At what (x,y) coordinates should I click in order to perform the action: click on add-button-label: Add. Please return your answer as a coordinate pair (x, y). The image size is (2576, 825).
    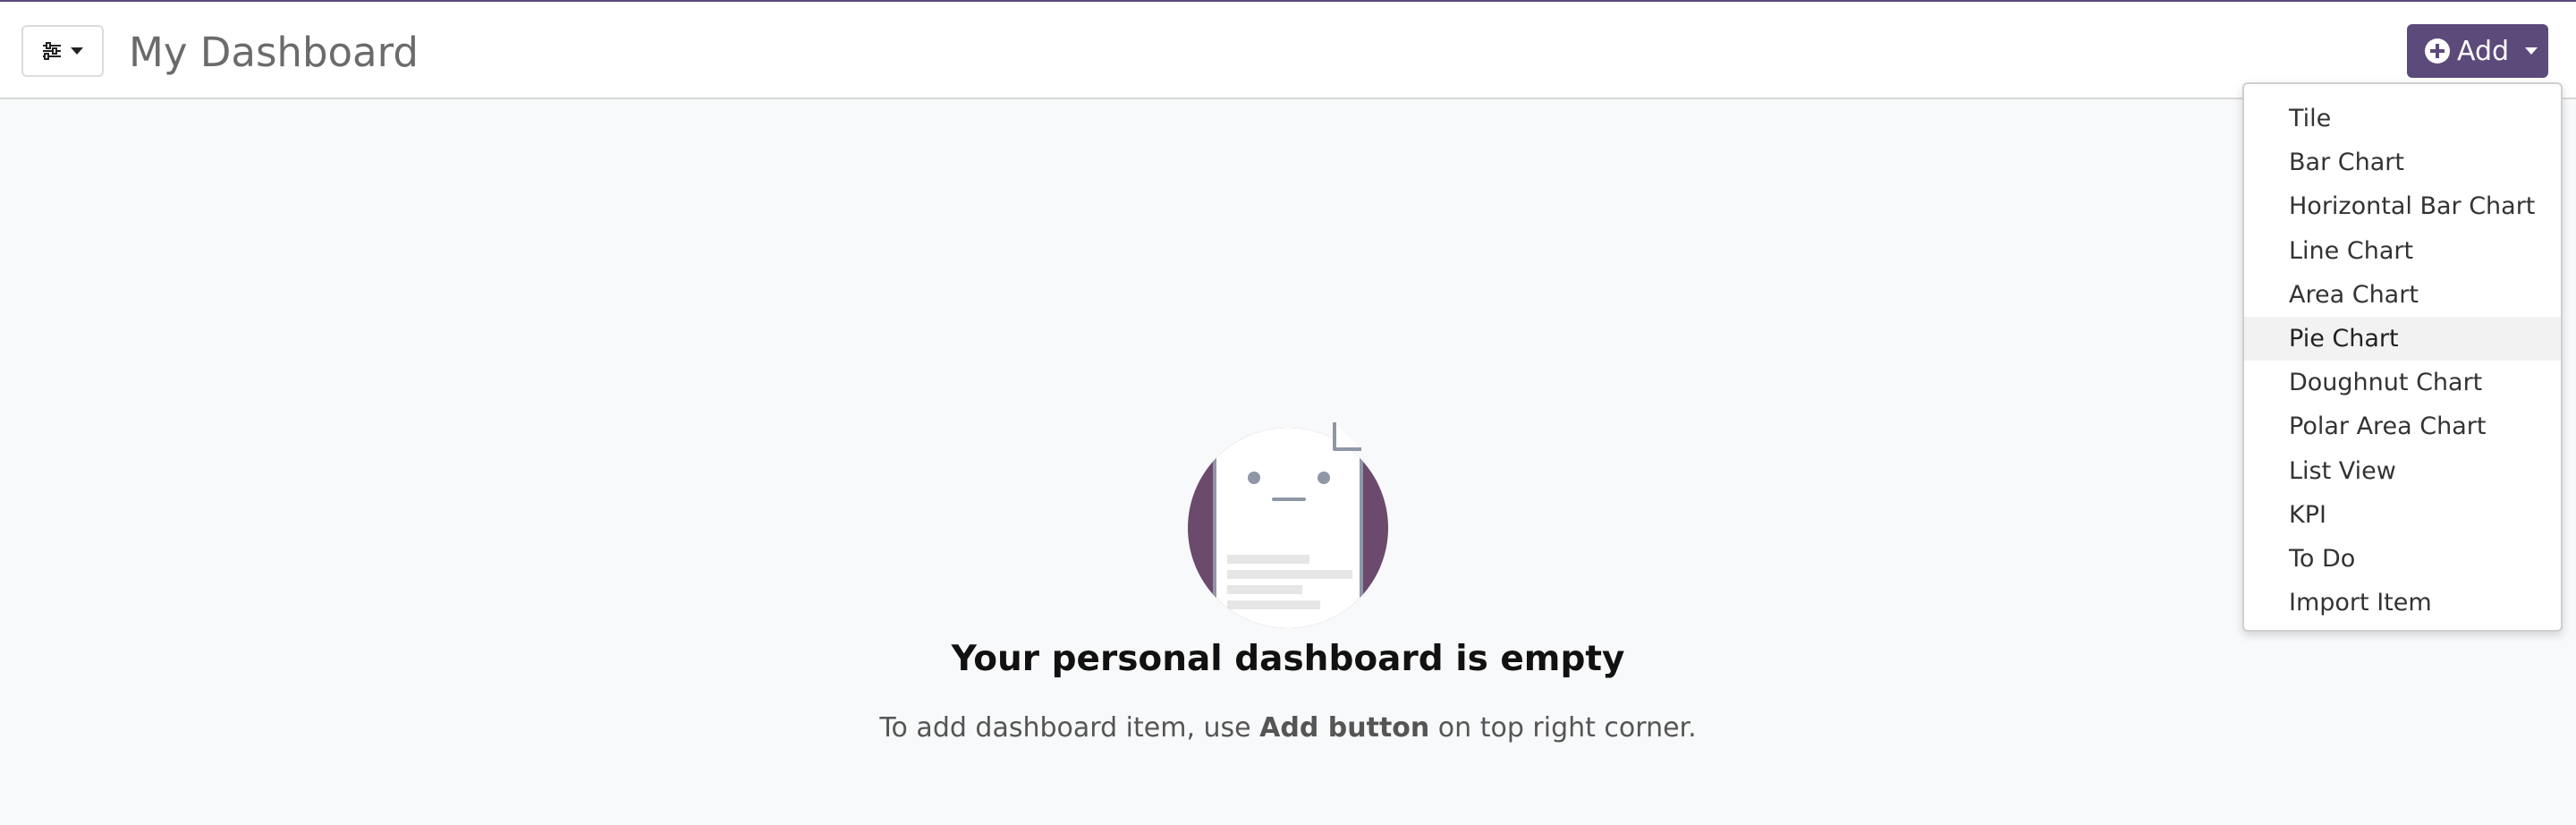
    Looking at the image, I should click on (2483, 51).